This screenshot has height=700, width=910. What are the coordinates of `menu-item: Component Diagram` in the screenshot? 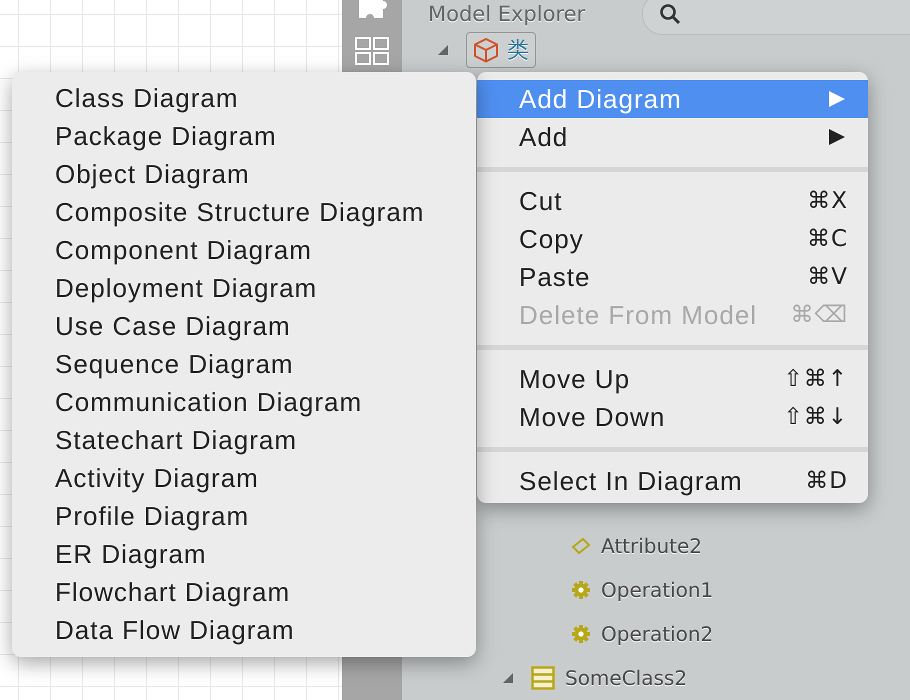 It's located at (244, 250).